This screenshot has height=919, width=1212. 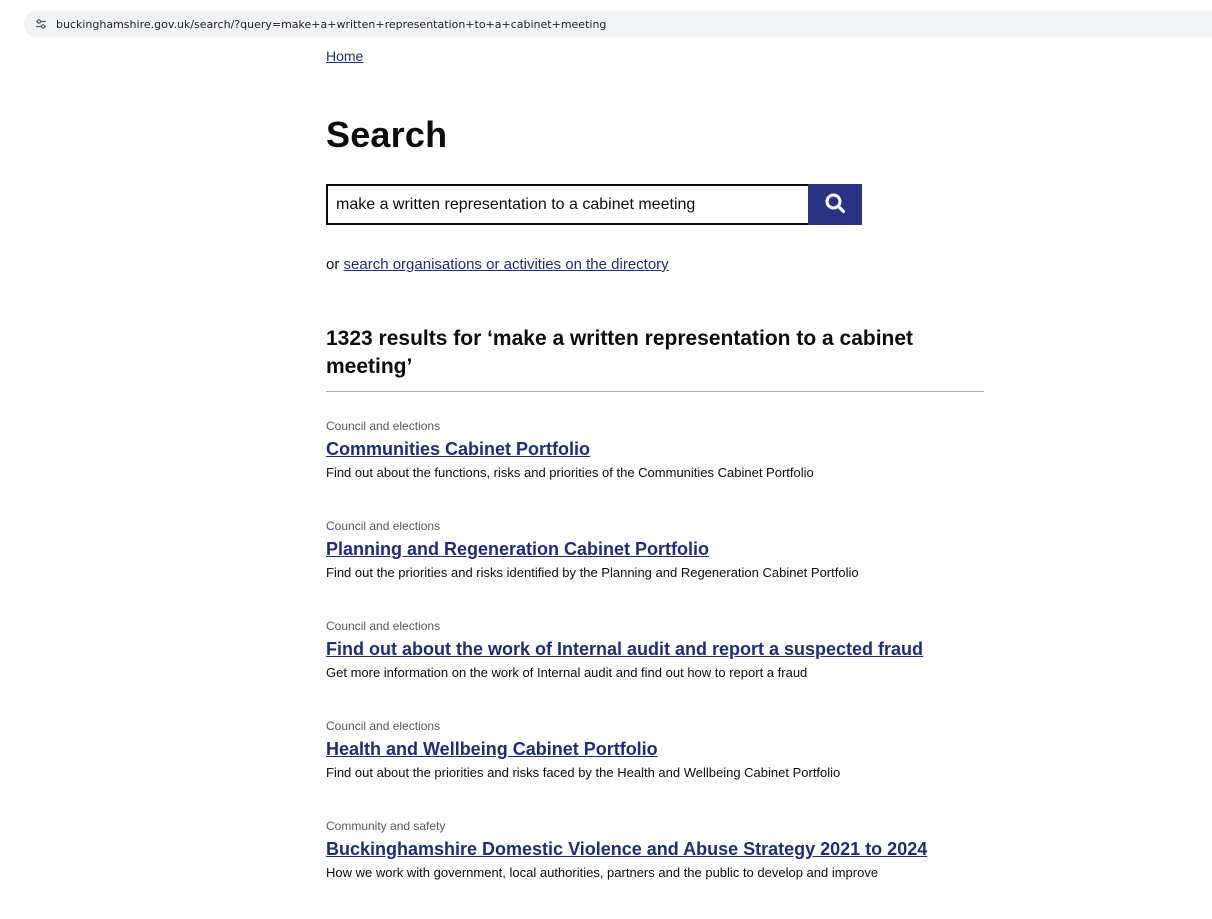 I want to click on breadcrumb: Home, so click(x=344, y=56).